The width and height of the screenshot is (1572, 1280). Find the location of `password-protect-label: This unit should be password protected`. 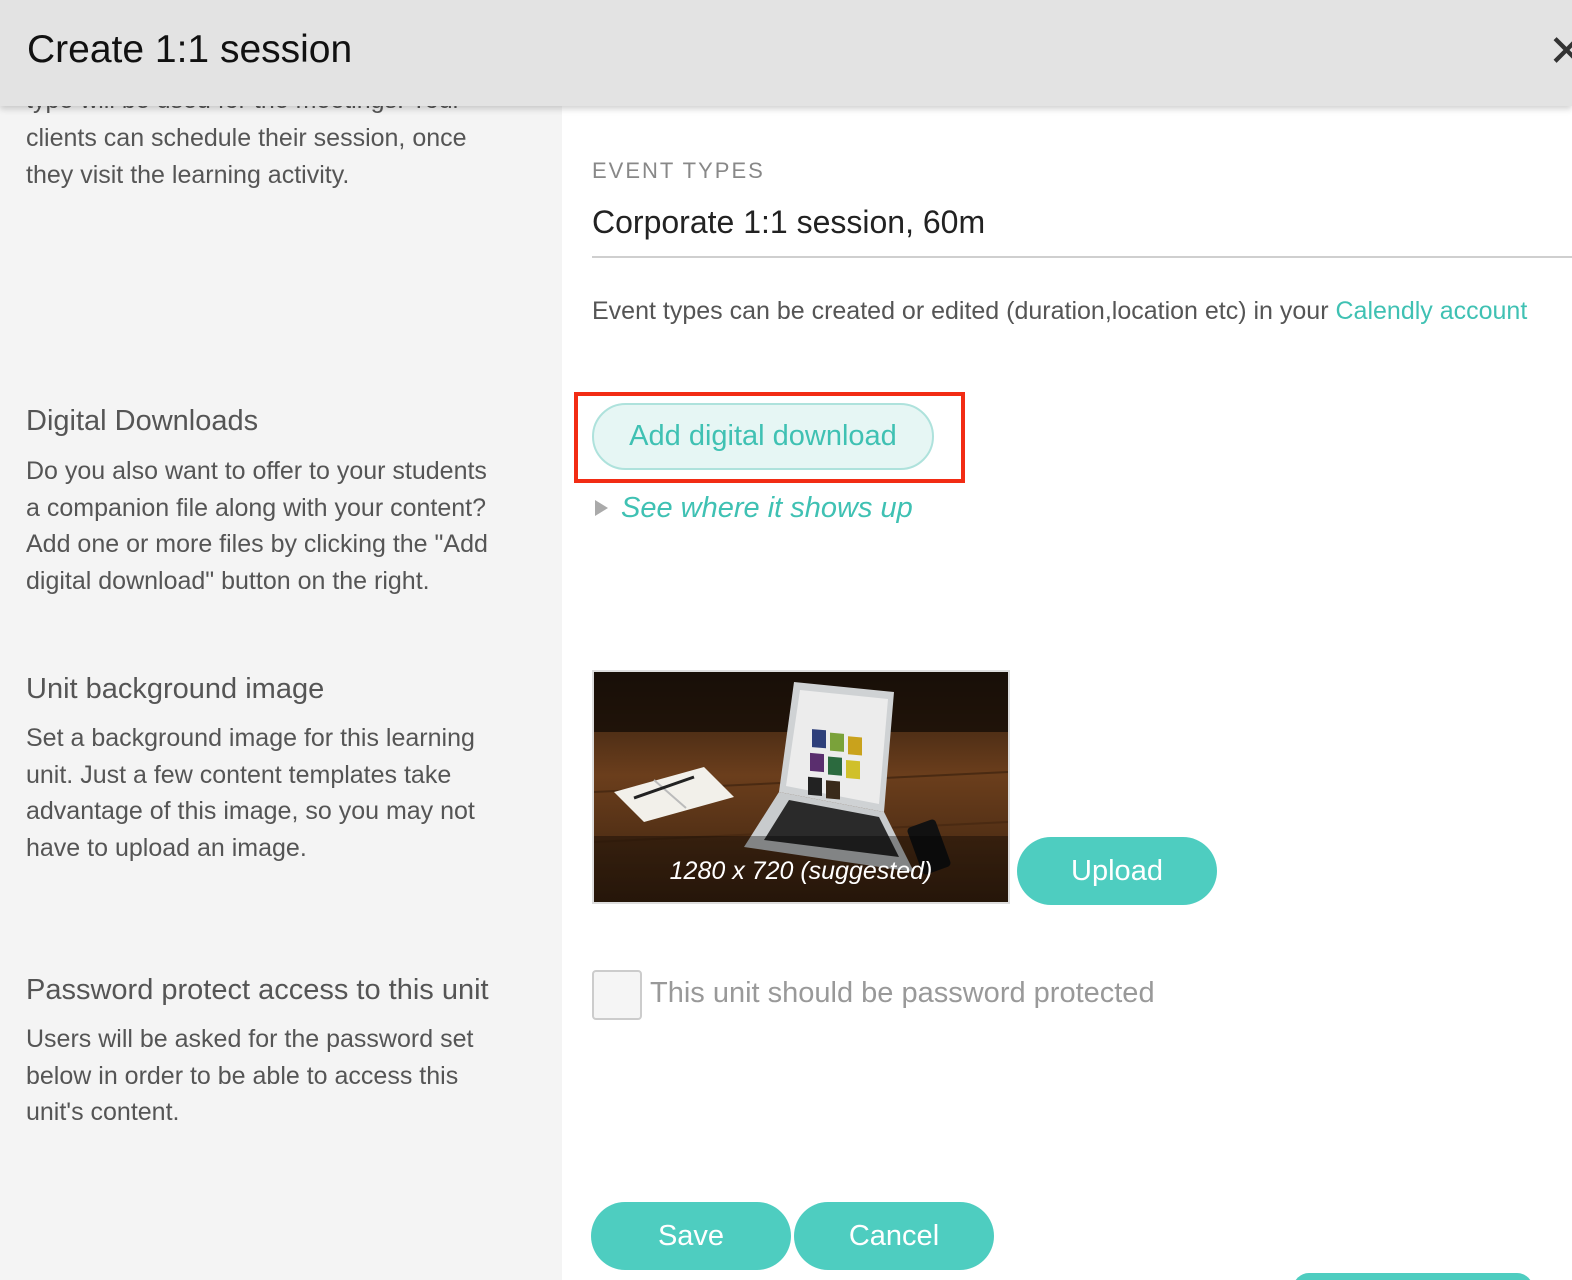

password-protect-label: This unit should be password protected is located at coordinates (902, 993).